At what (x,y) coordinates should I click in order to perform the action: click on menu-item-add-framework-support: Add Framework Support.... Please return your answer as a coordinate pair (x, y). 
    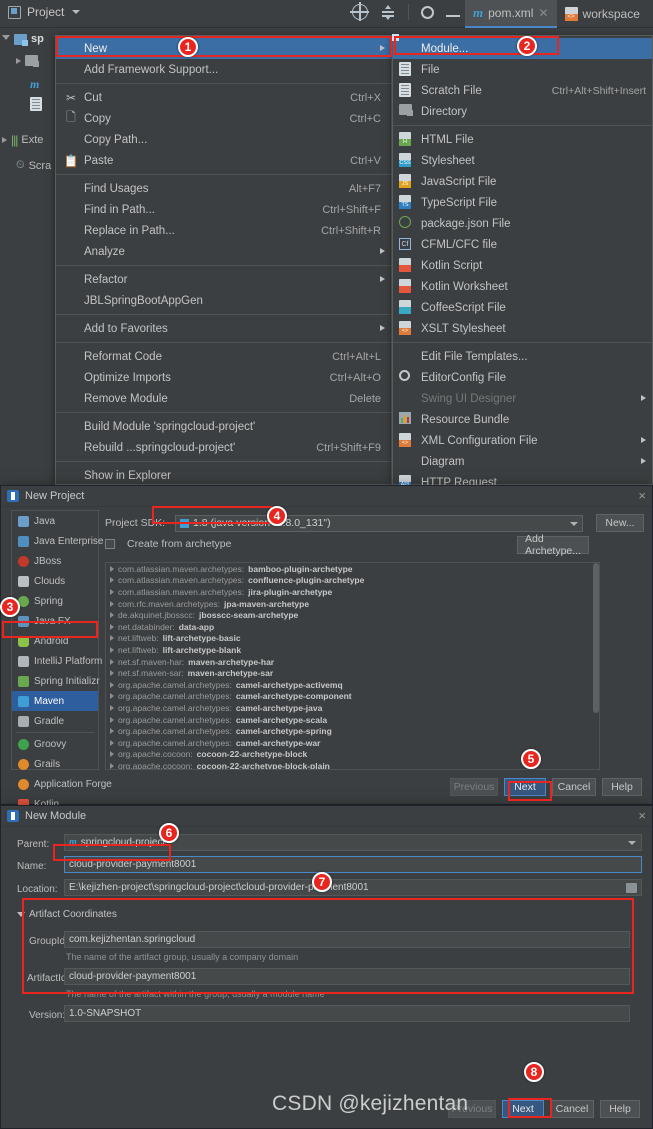
    Looking at the image, I should click on (223, 69).